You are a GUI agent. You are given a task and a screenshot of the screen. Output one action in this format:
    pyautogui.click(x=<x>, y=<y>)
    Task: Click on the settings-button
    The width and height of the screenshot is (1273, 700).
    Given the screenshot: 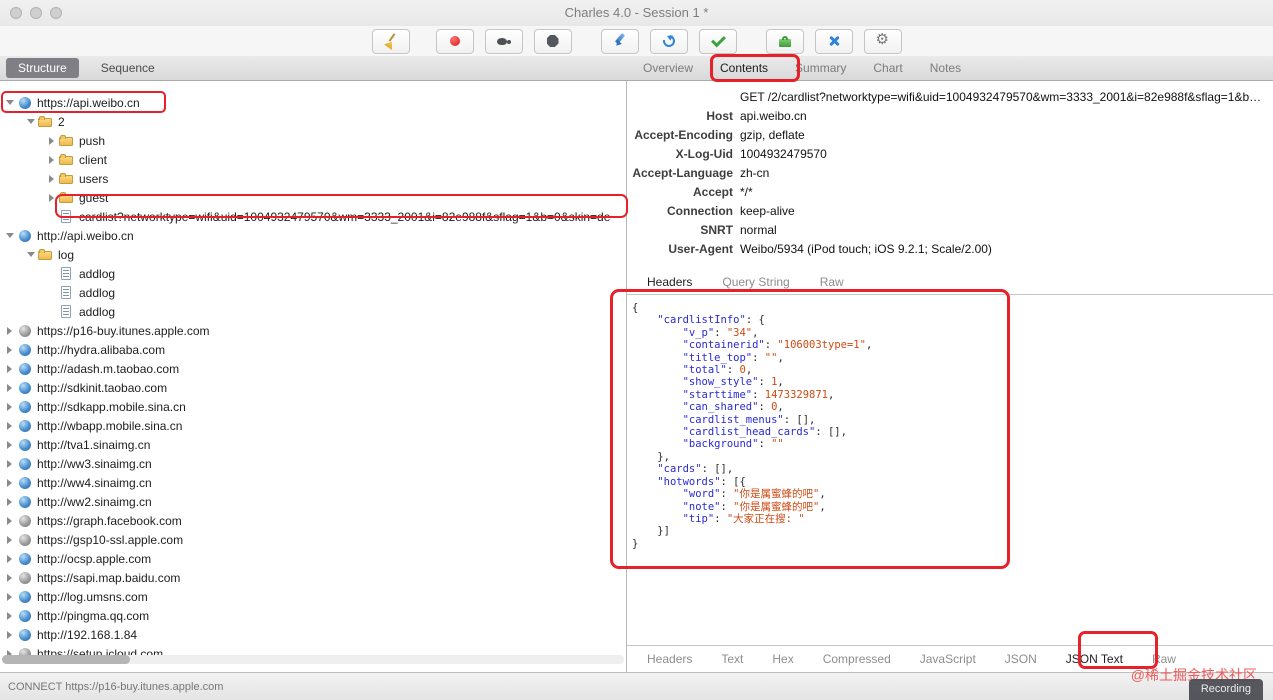 What is the action you would take?
    pyautogui.click(x=882, y=41)
    